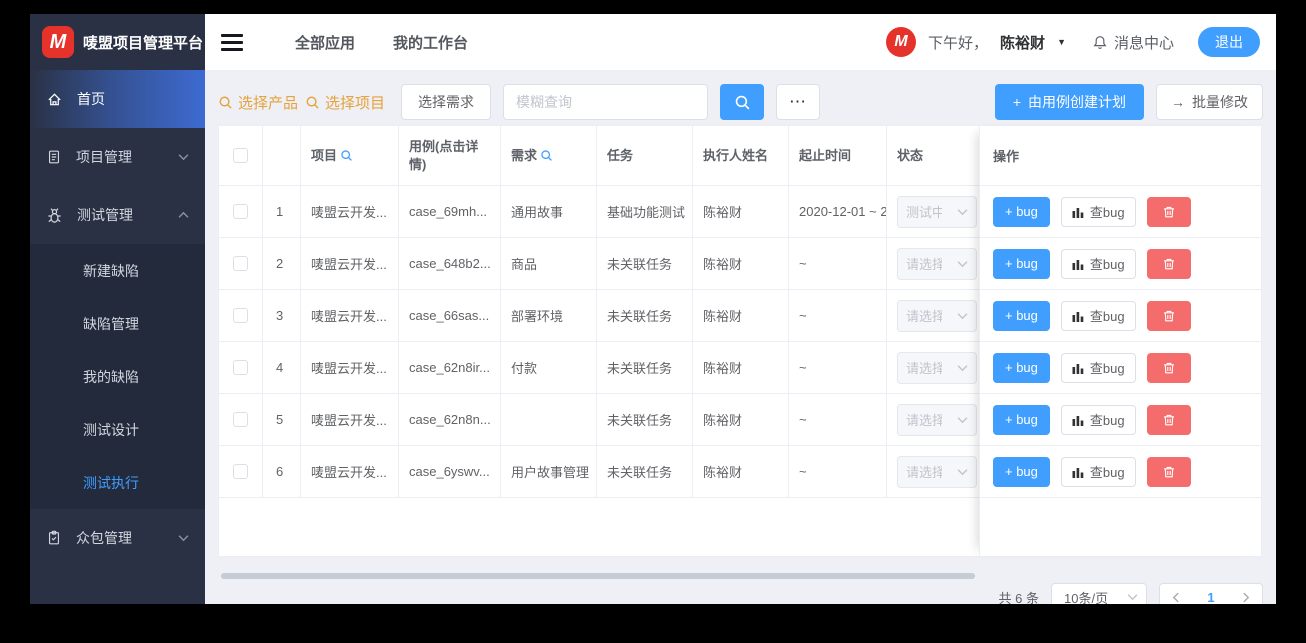 The image size is (1306, 643). What do you see at coordinates (232, 42) in the screenshot?
I see `hamburger-menu-icon` at bounding box center [232, 42].